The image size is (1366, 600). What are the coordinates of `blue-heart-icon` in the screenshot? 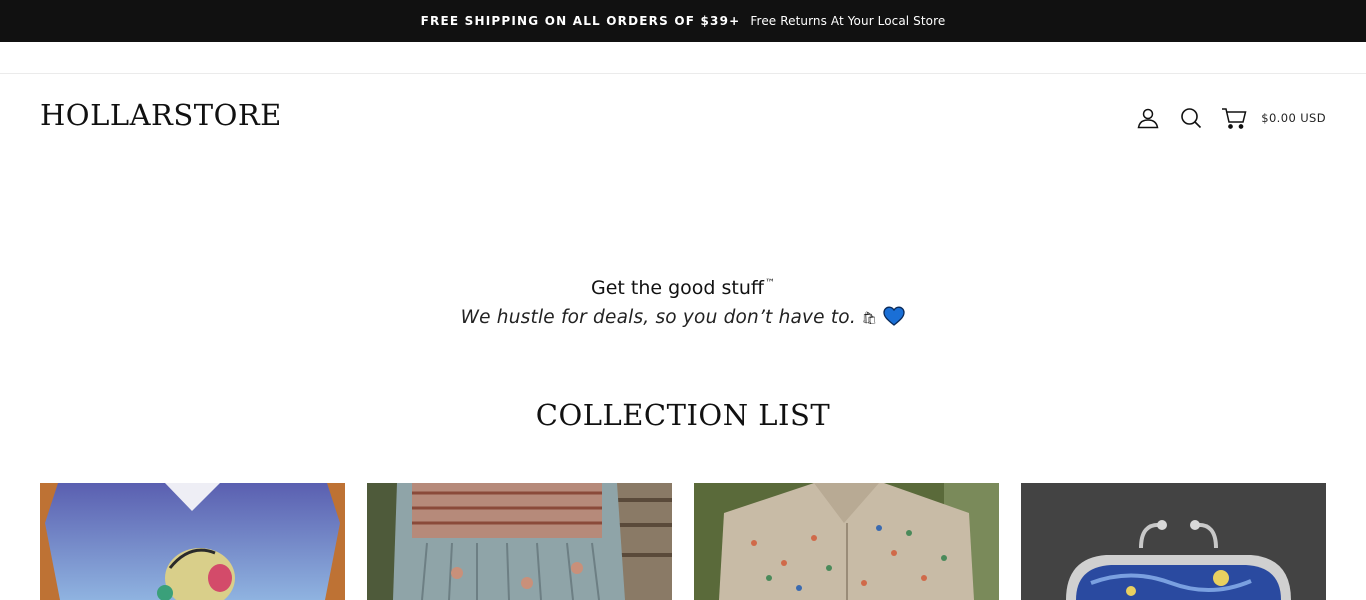 It's located at (894, 321).